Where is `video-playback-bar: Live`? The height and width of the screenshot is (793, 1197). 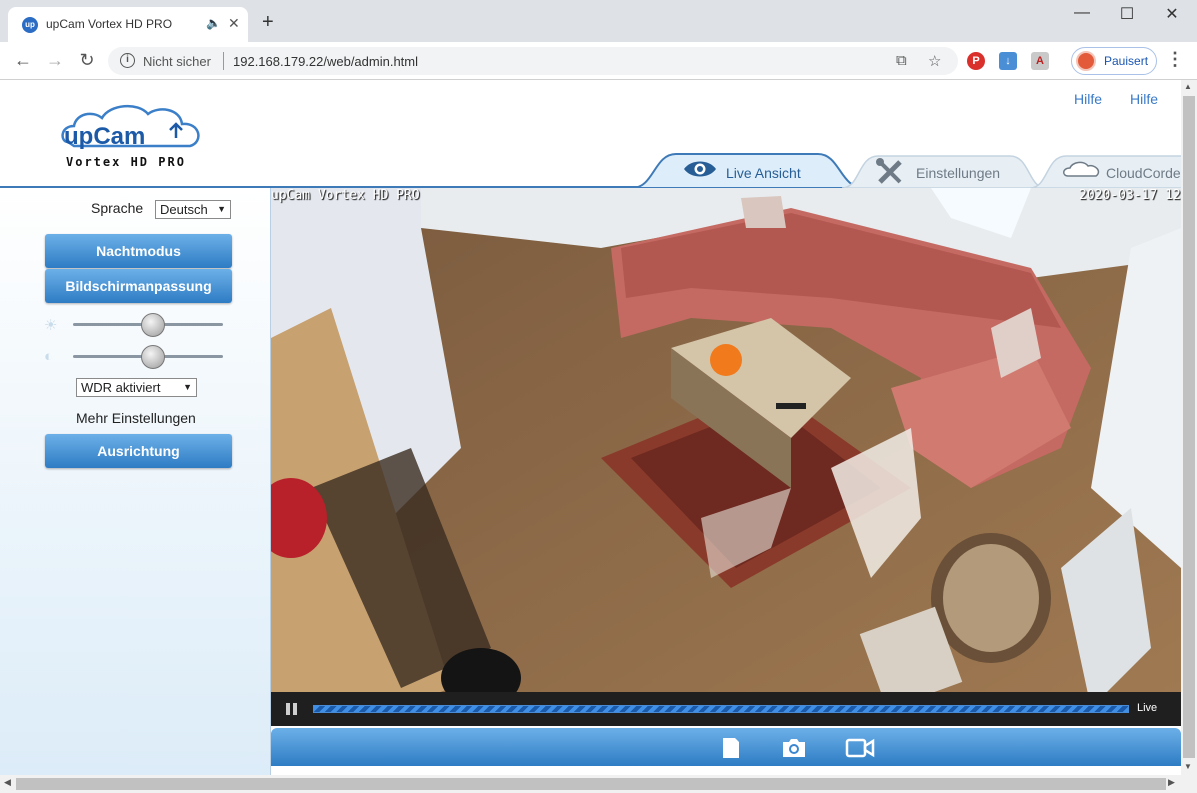
video-playback-bar: Live is located at coordinates (726, 709).